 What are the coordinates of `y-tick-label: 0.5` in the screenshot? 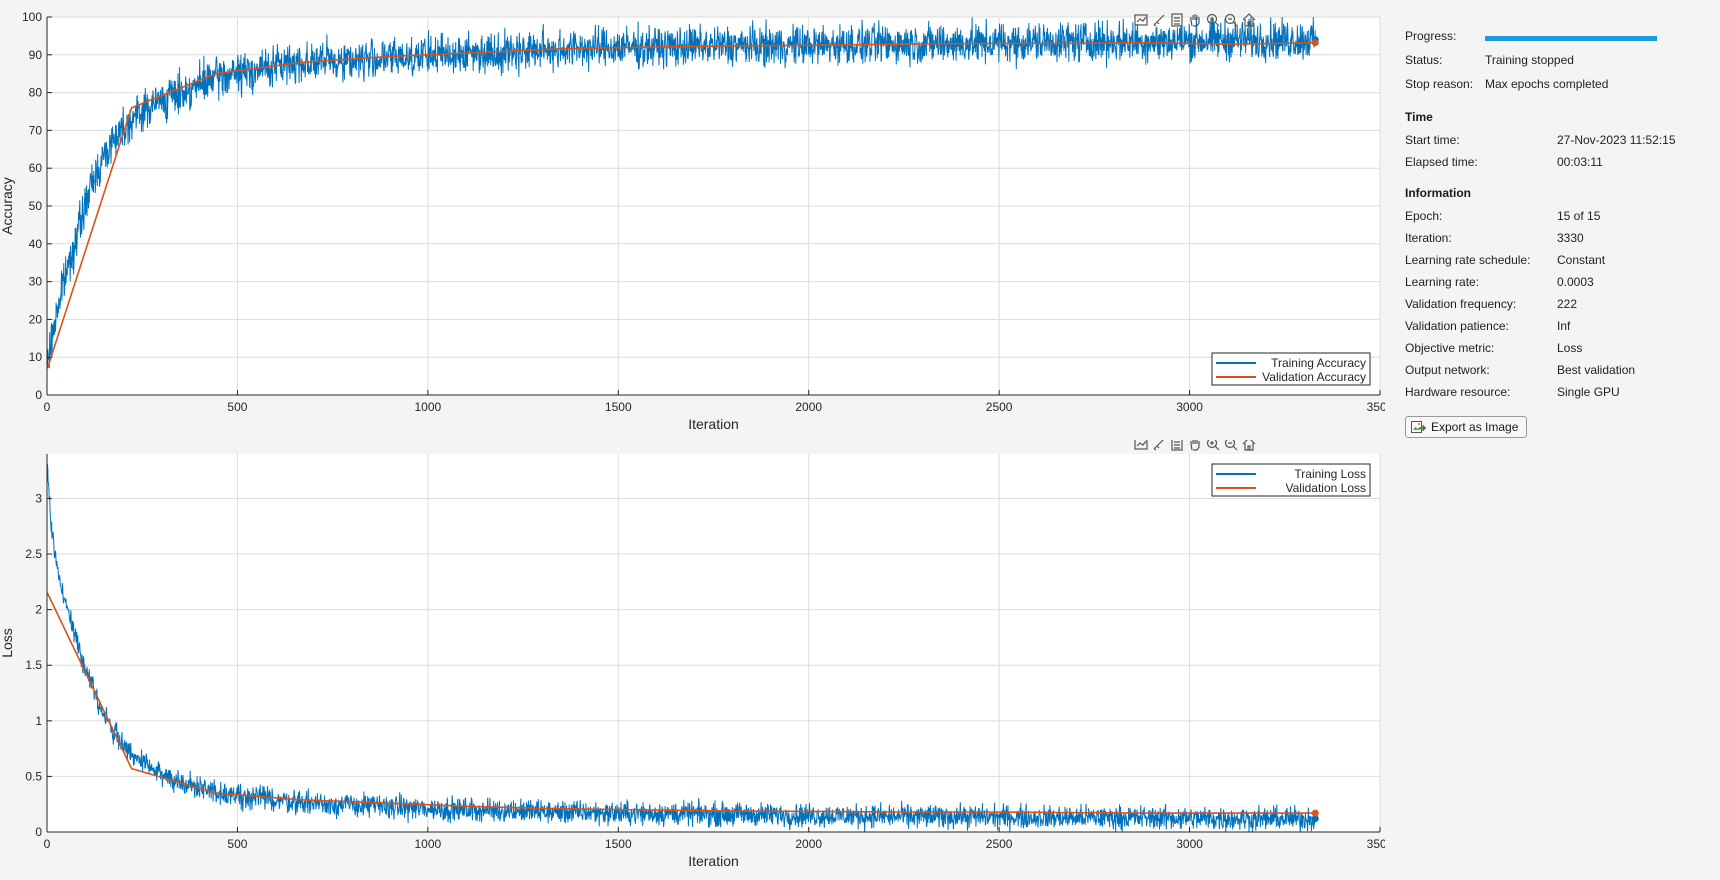 It's located at (33, 776).